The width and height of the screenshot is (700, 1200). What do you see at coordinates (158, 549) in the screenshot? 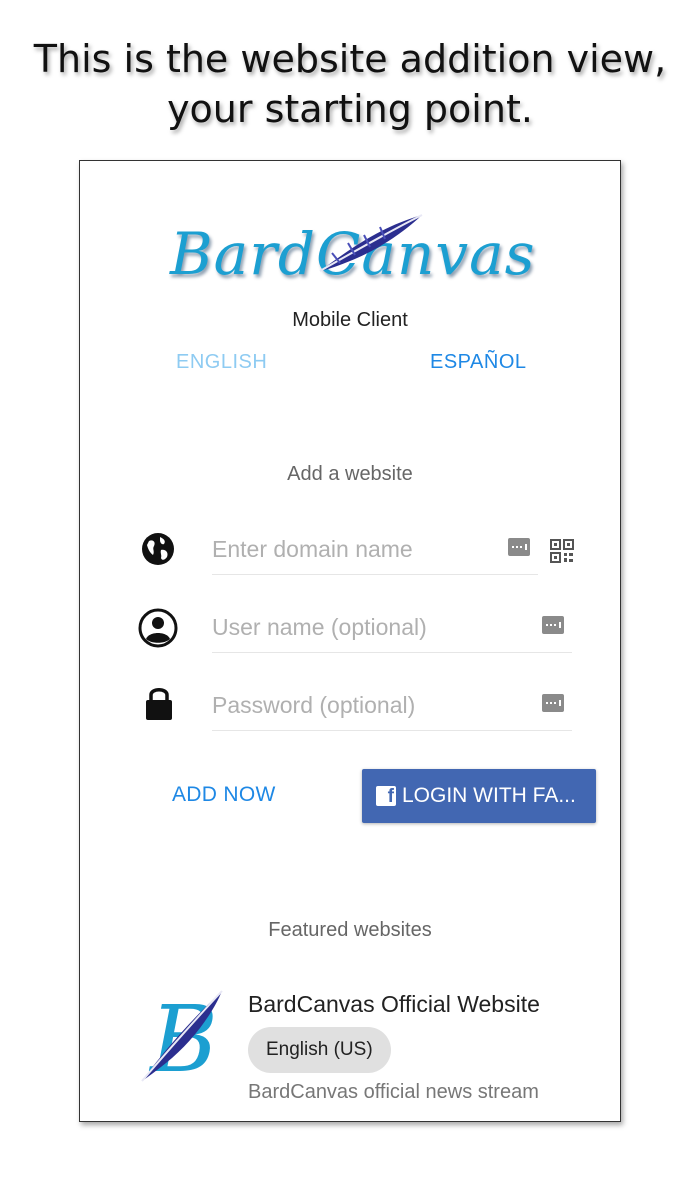
I see `globe-icon` at bounding box center [158, 549].